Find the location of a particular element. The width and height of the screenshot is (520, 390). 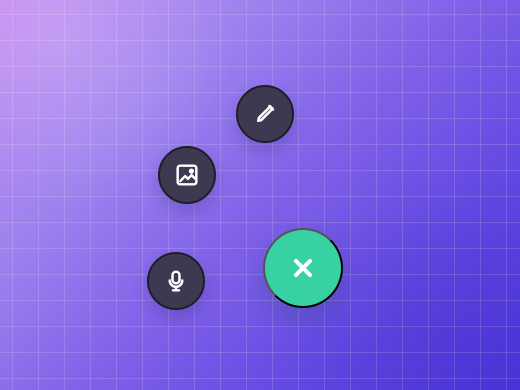

microphone-button is located at coordinates (176, 281).